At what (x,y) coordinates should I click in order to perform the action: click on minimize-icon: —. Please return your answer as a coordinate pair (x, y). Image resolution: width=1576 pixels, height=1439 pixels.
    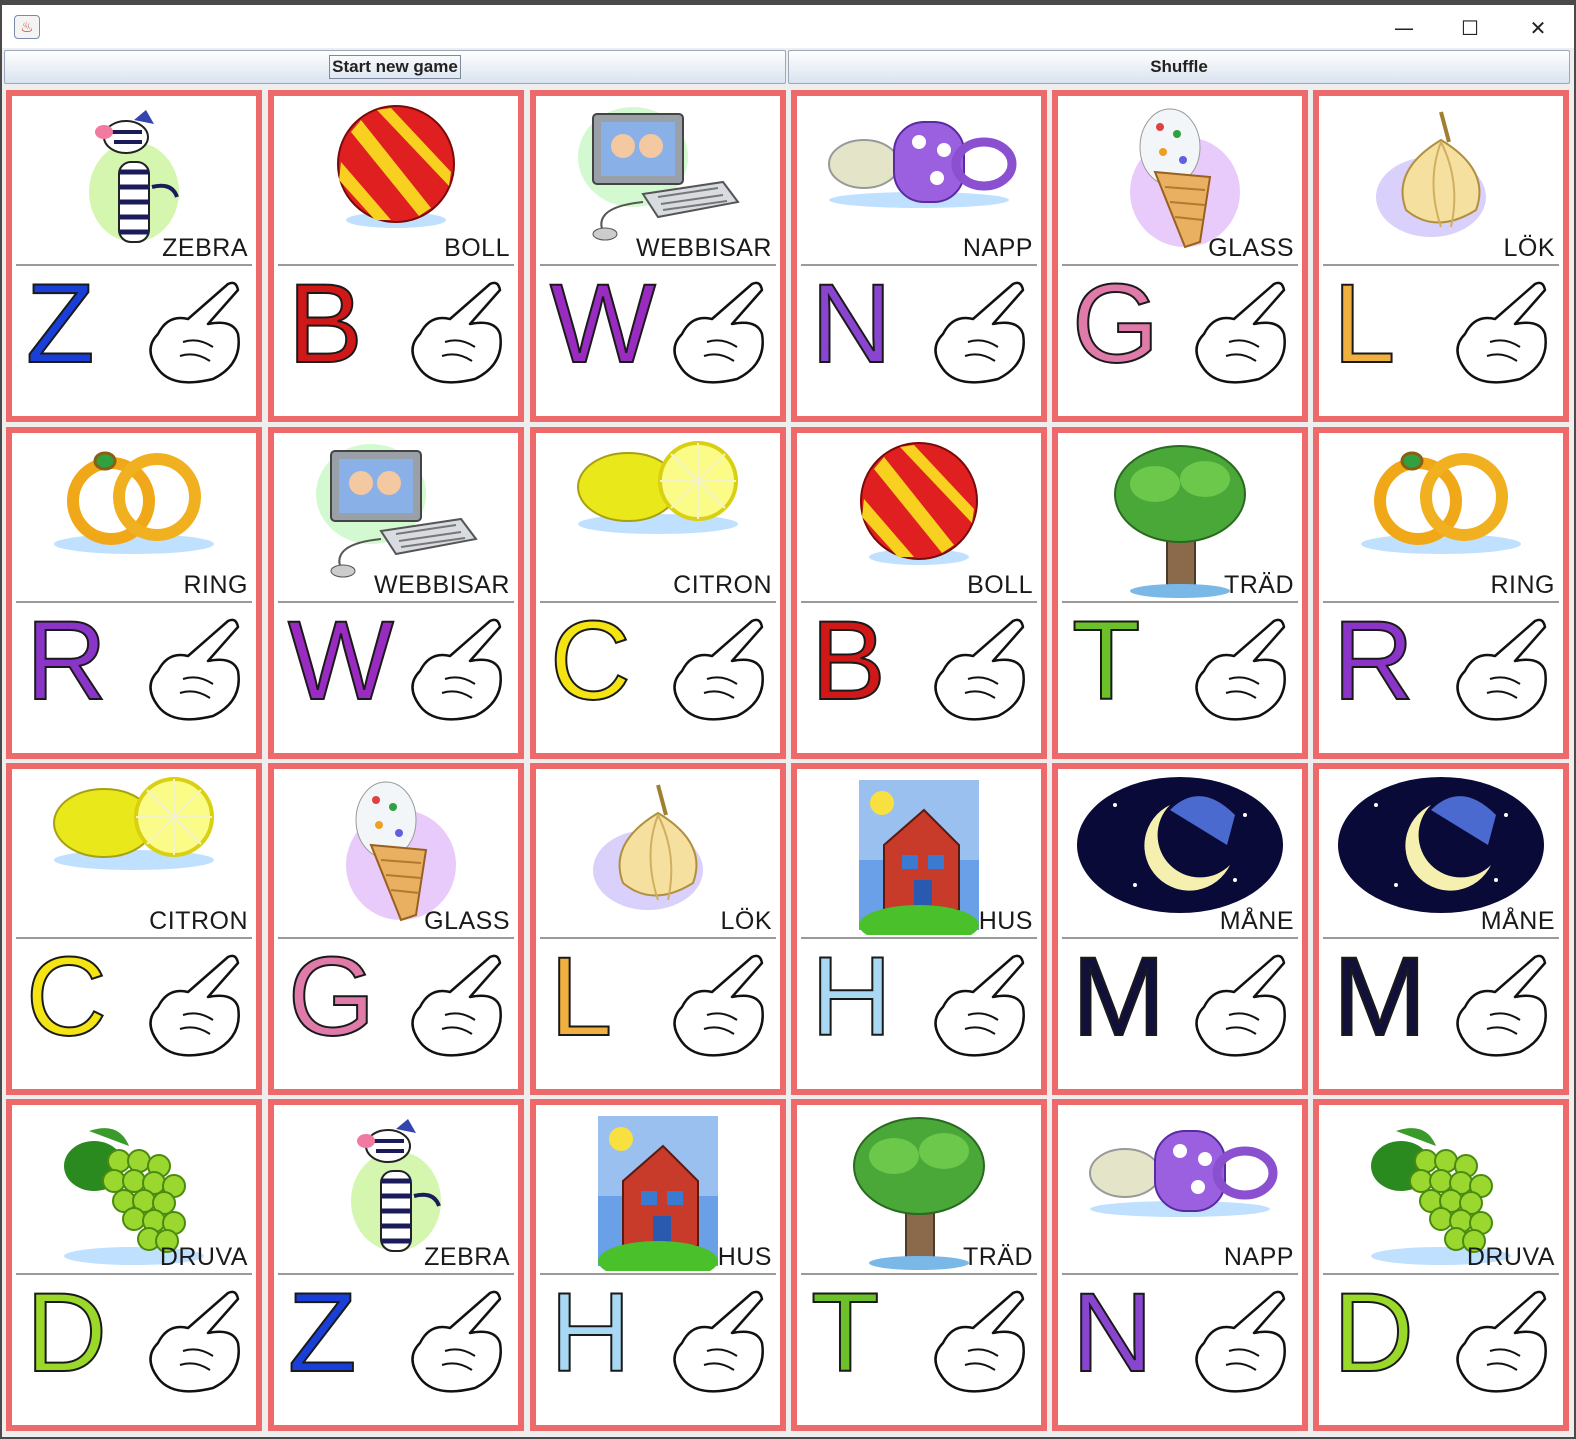
    Looking at the image, I should click on (1404, 28).